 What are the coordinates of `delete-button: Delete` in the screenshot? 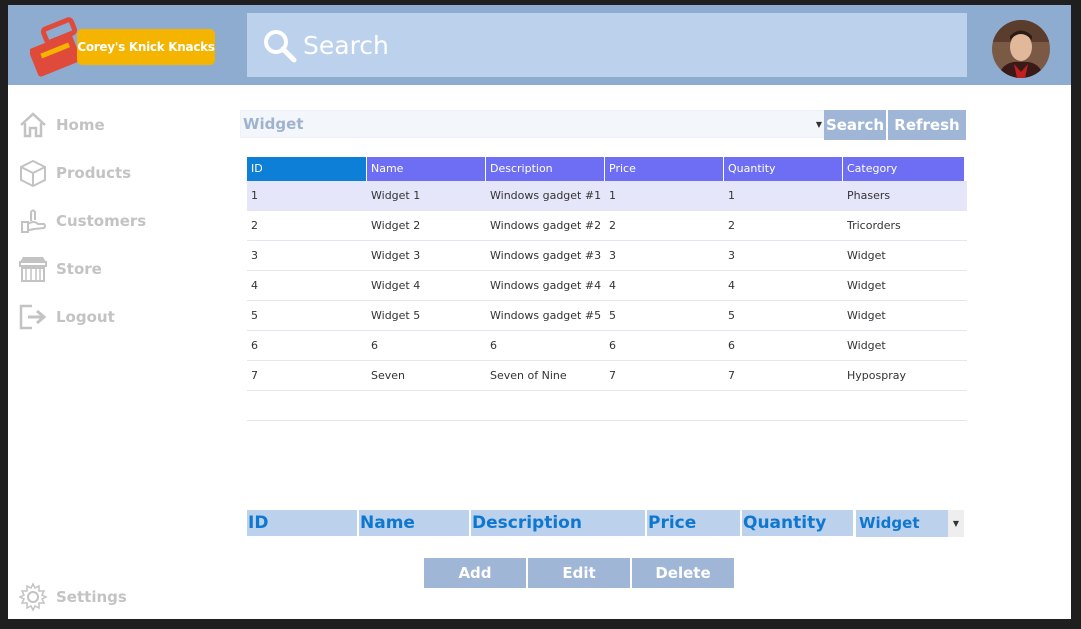 It's located at (683, 573).